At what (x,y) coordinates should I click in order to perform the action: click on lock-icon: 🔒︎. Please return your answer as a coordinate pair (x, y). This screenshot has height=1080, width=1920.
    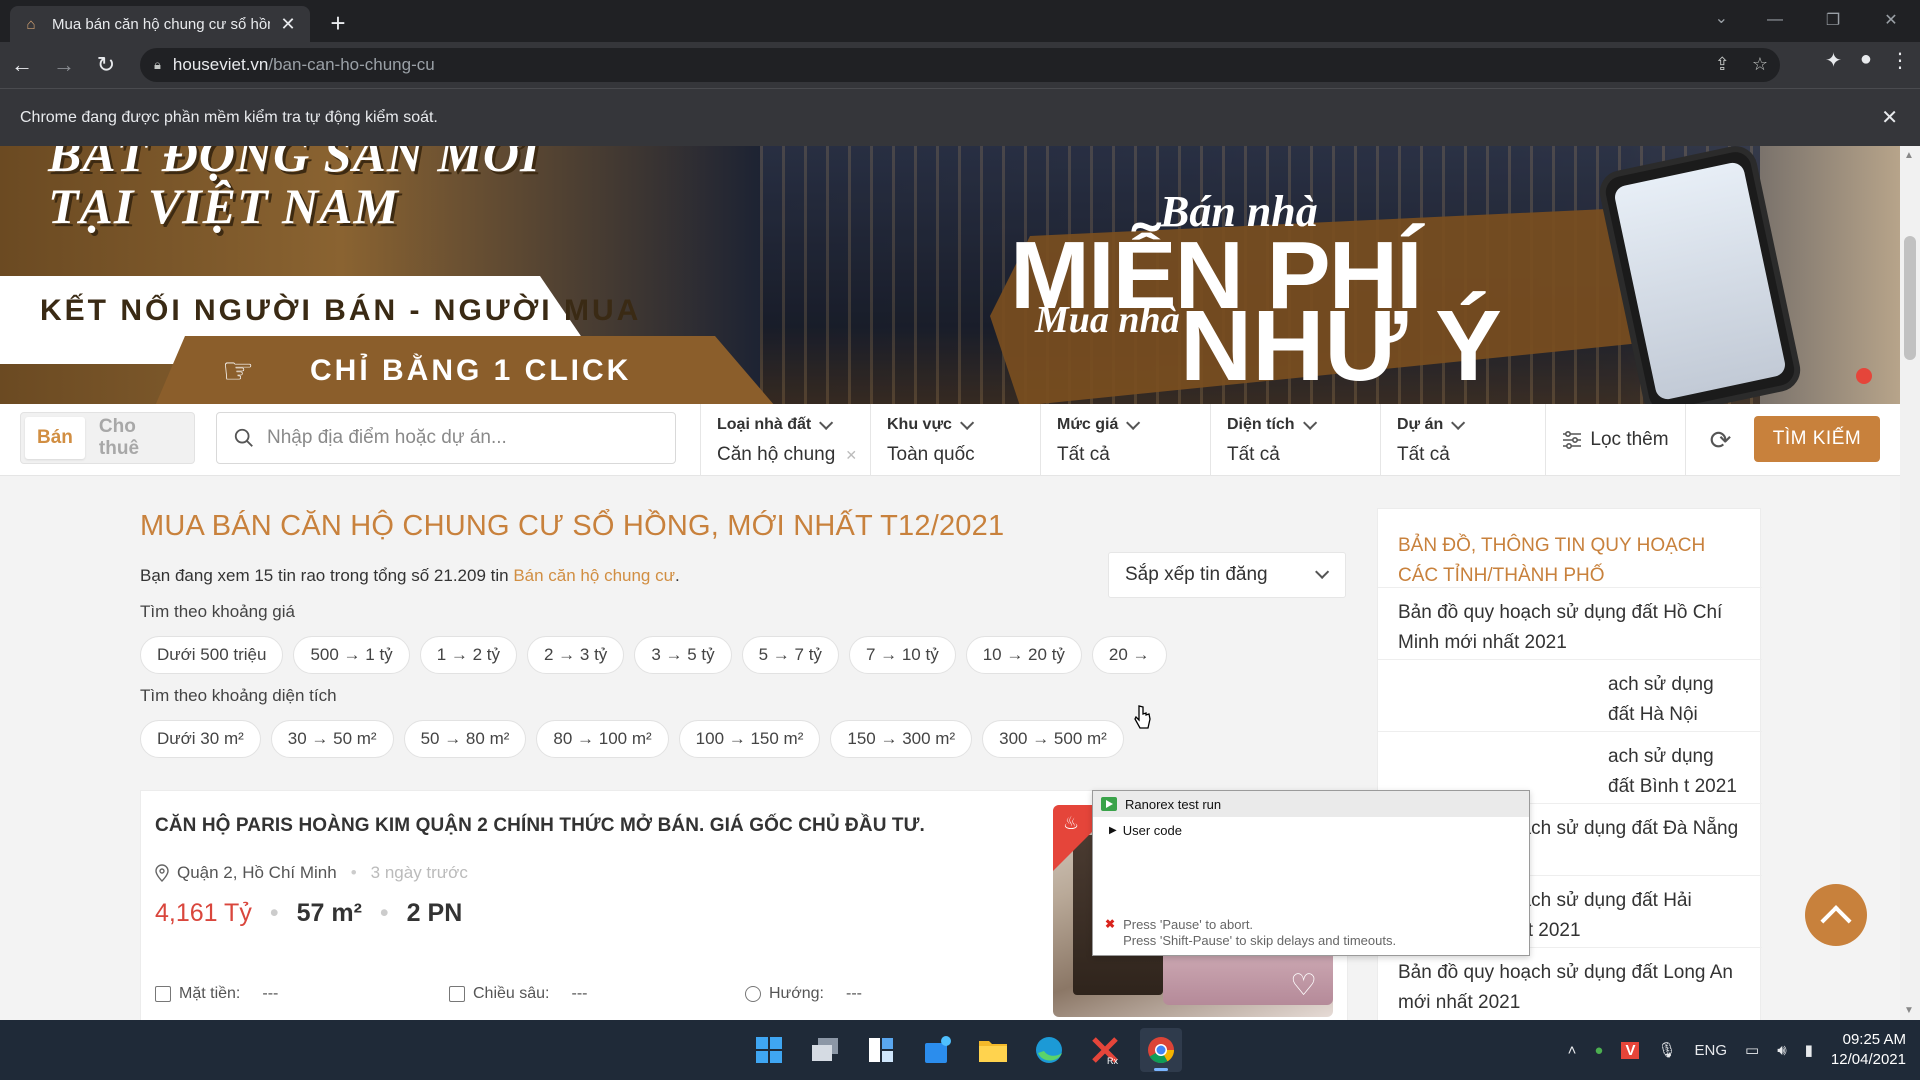
    Looking at the image, I should click on (157, 65).